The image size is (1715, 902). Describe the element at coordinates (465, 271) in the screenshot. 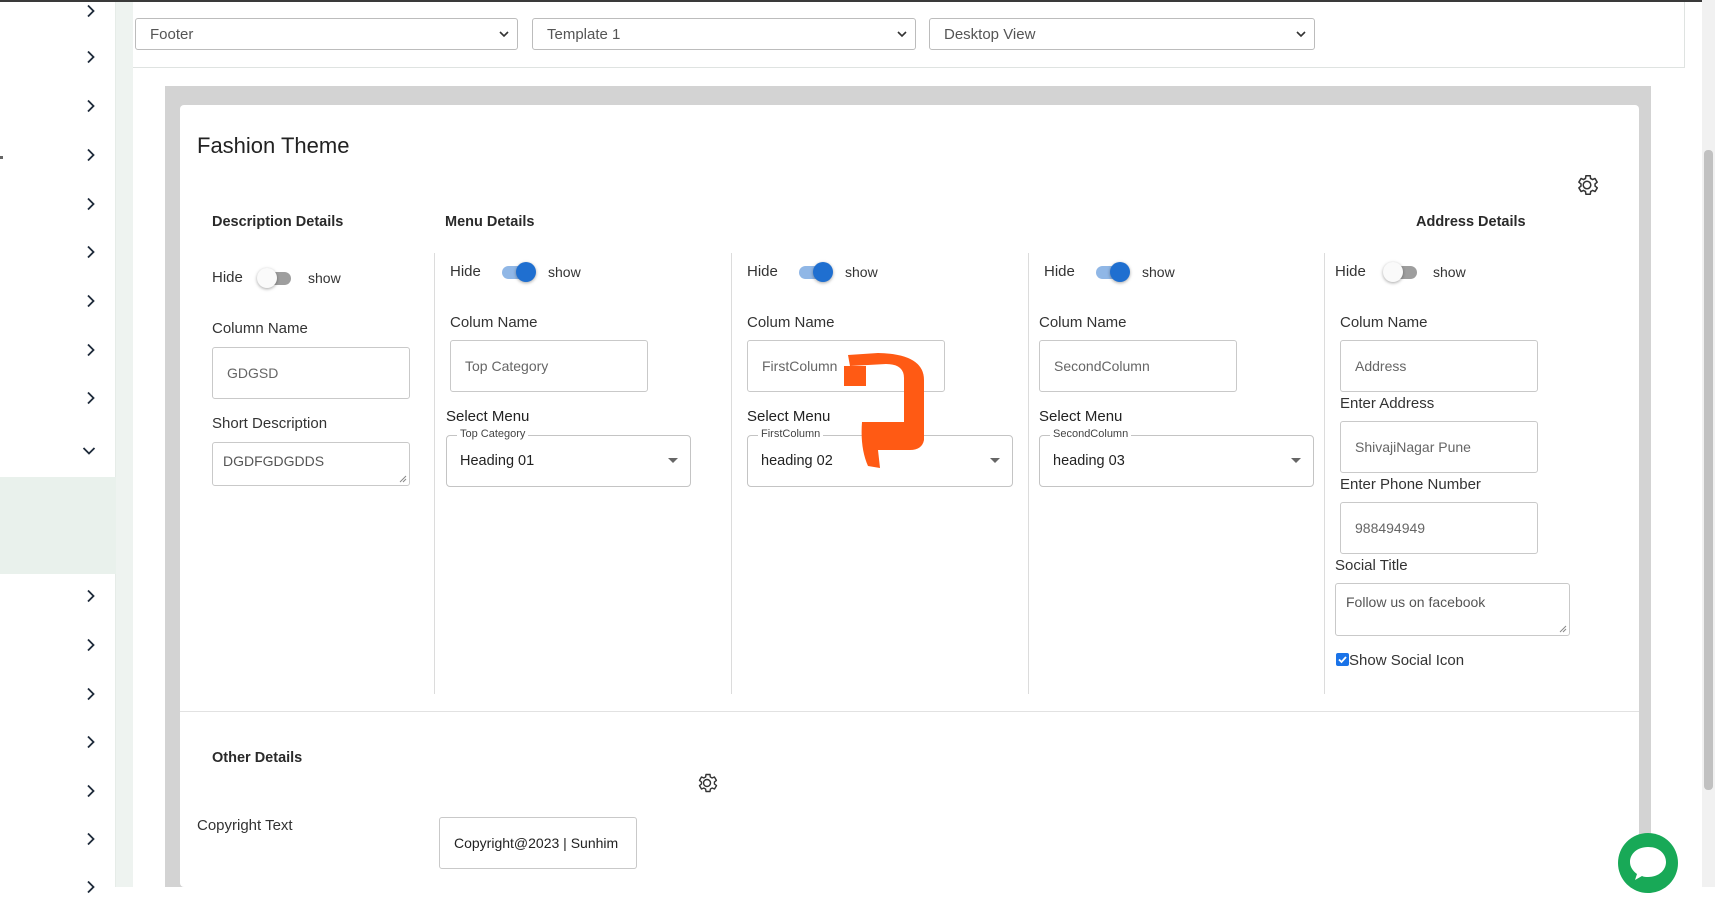

I see `menu-col1-hide-label: Hide` at that location.